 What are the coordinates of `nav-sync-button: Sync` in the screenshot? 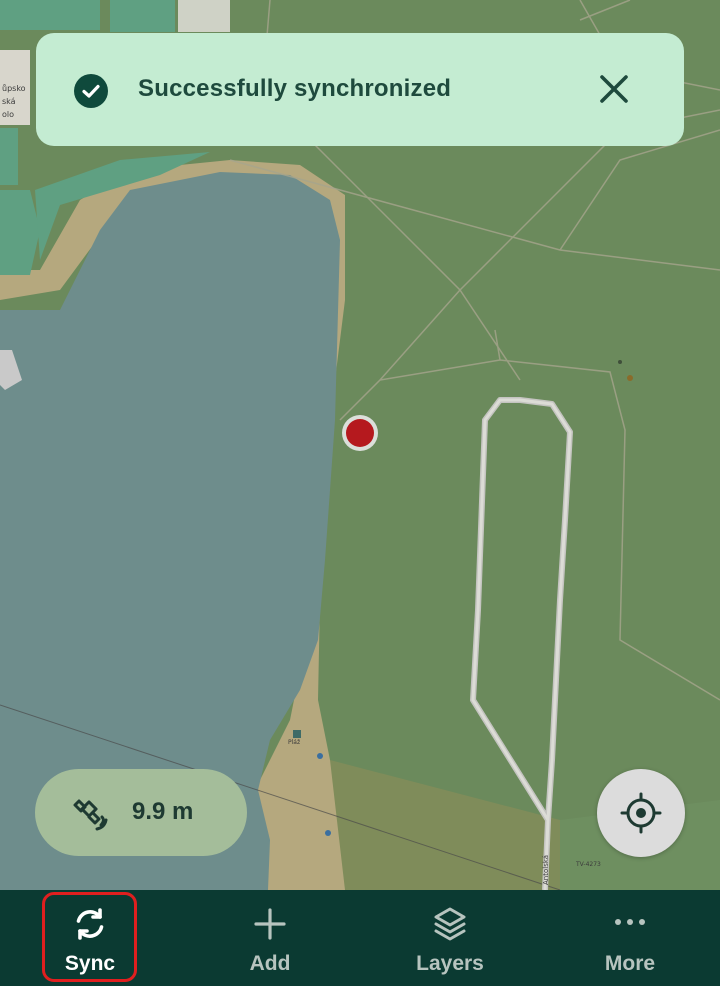 It's located at (90, 938).